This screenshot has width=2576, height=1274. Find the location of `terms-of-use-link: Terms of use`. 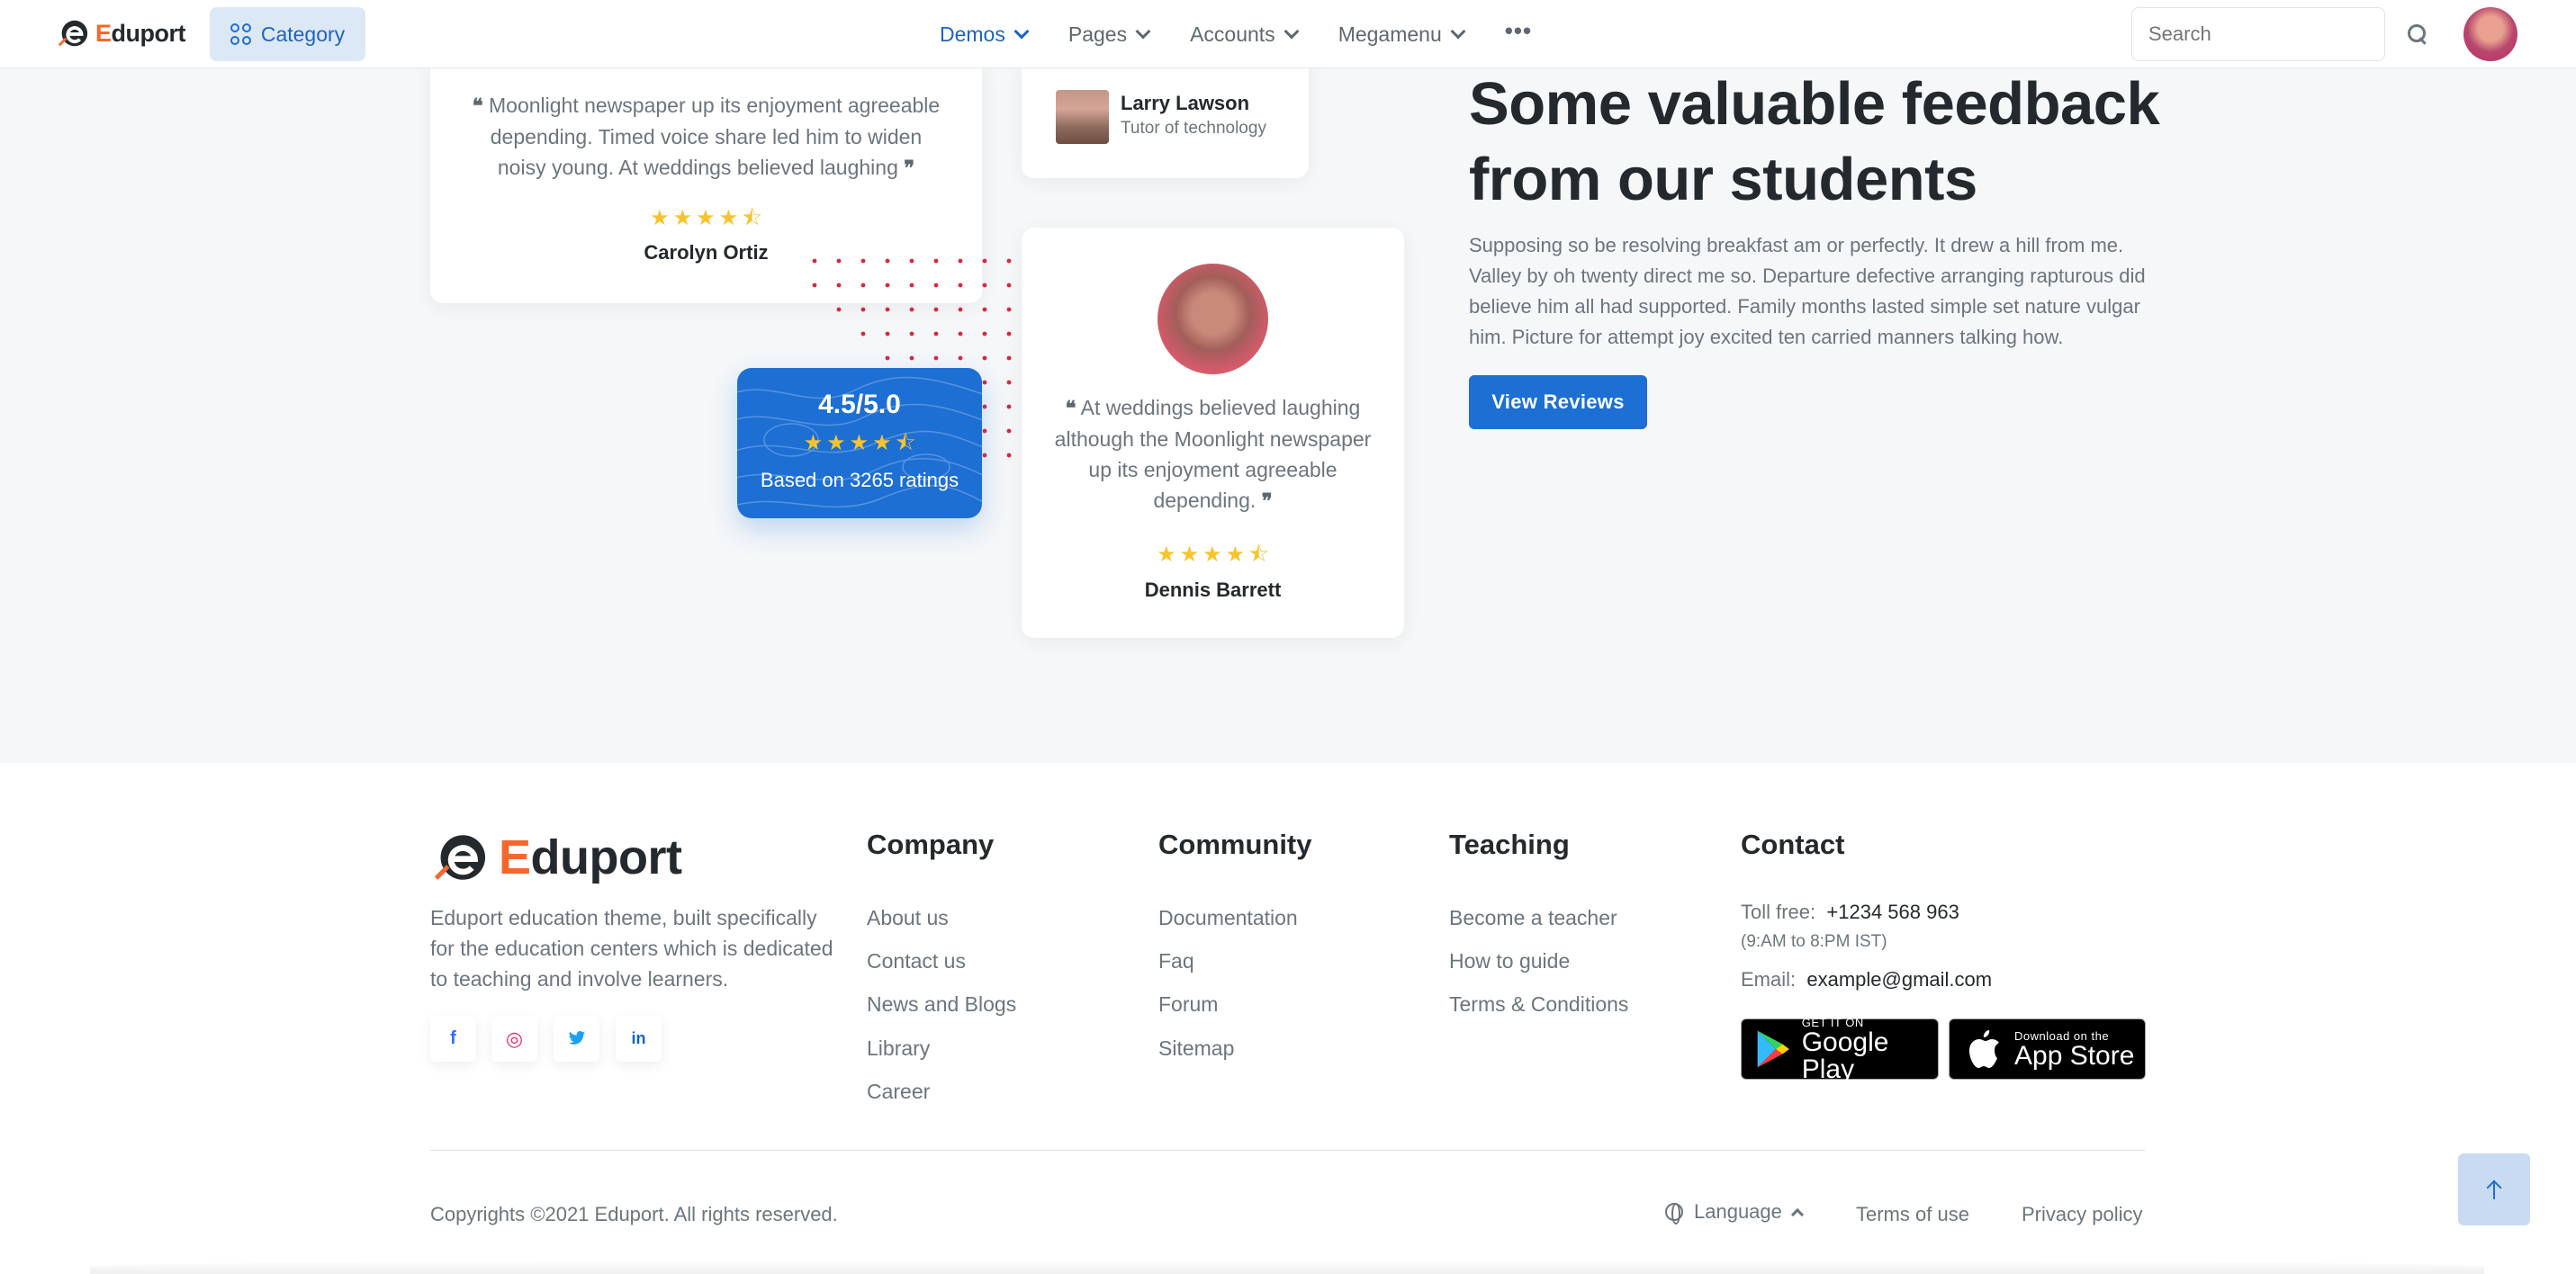

terms-of-use-link: Terms of use is located at coordinates (1912, 1214).